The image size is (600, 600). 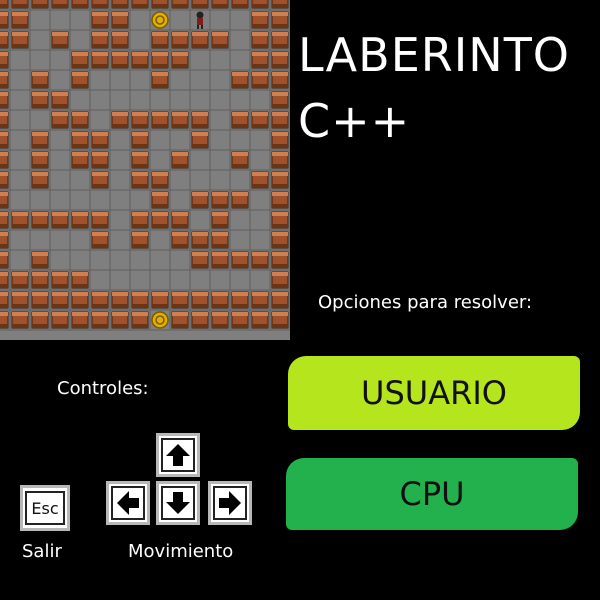 What do you see at coordinates (425, 302) in the screenshot?
I see `options-label: Opciones para resolver:` at bounding box center [425, 302].